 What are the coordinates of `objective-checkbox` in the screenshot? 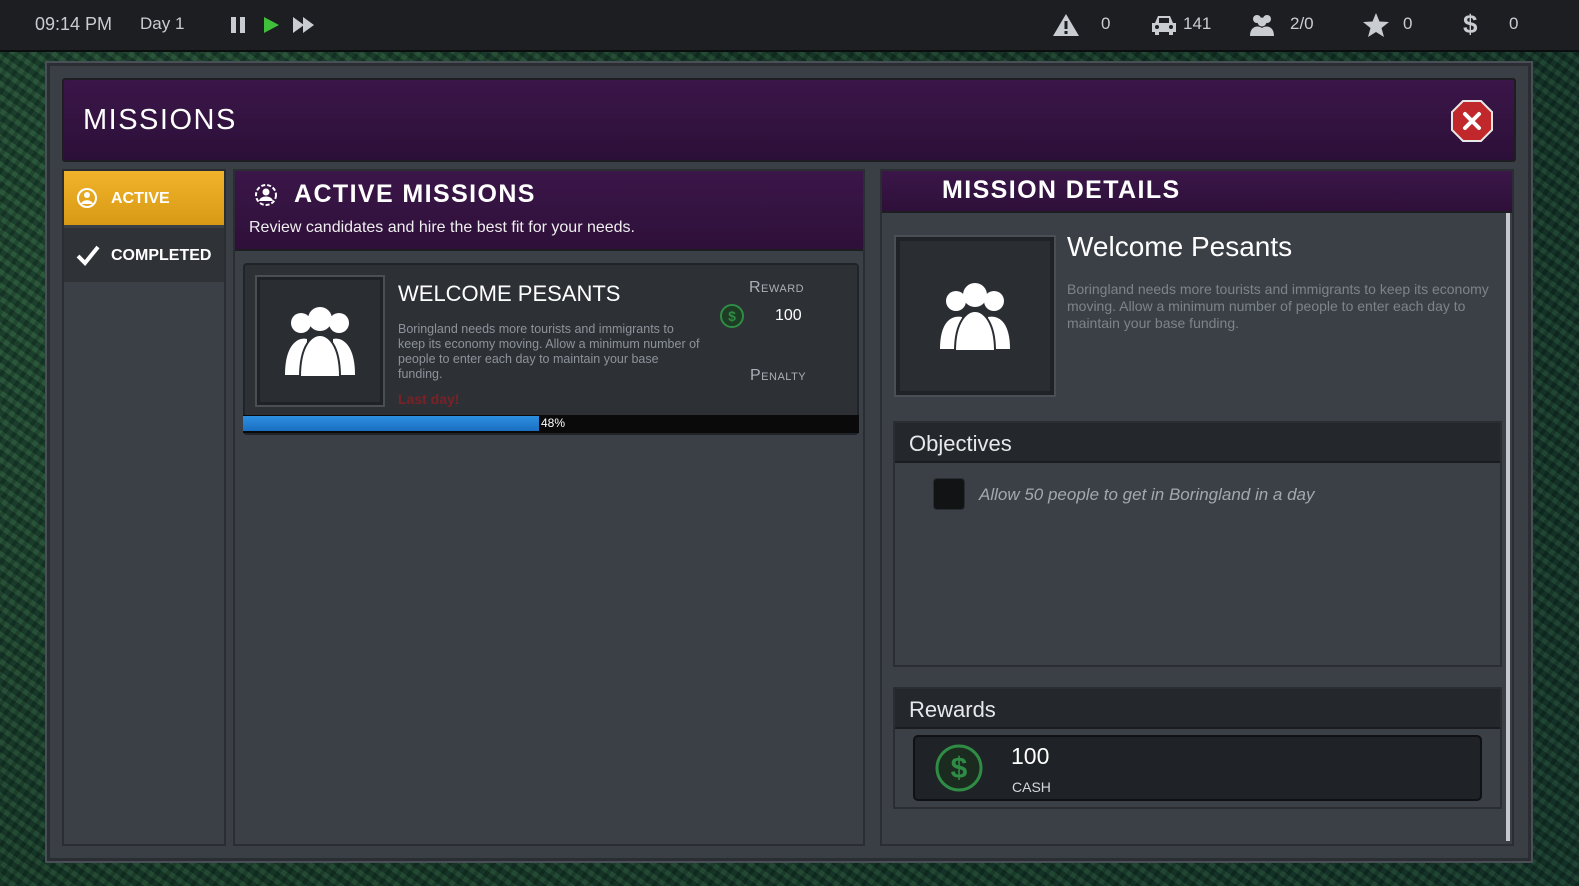 It's located at (949, 494).